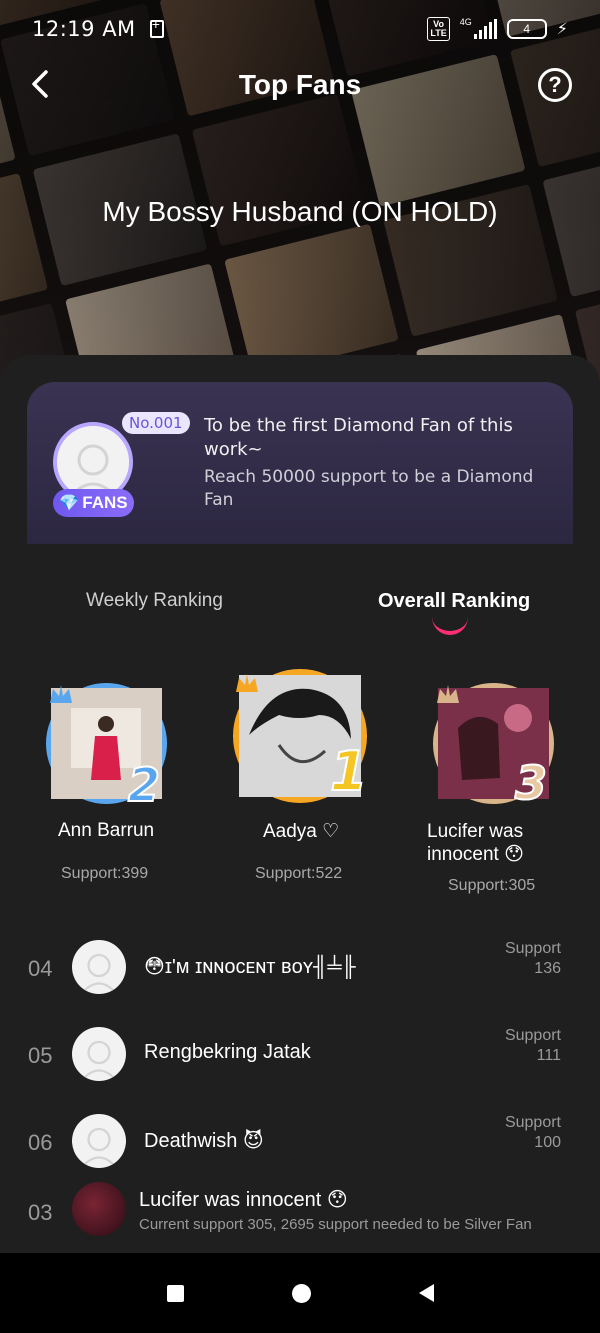 This screenshot has width=600, height=1333. Describe the element at coordinates (144, 785) in the screenshot. I see `podium-rank-number-2: 2` at that location.